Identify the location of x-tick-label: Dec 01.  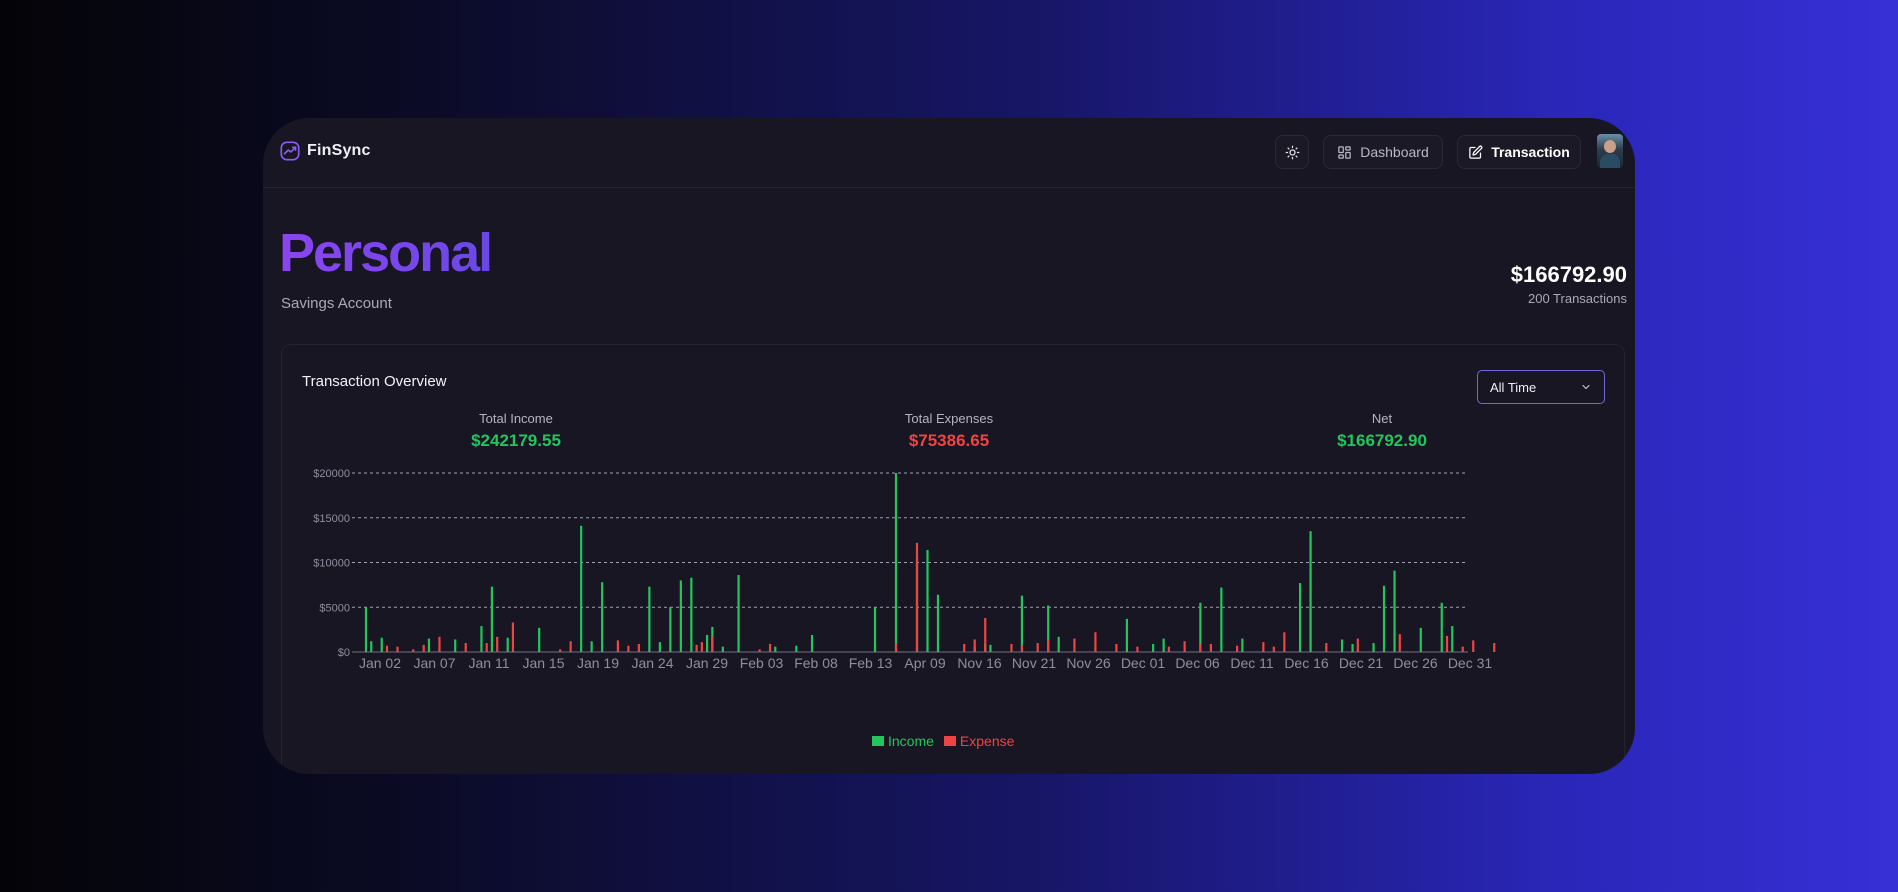
(1143, 663).